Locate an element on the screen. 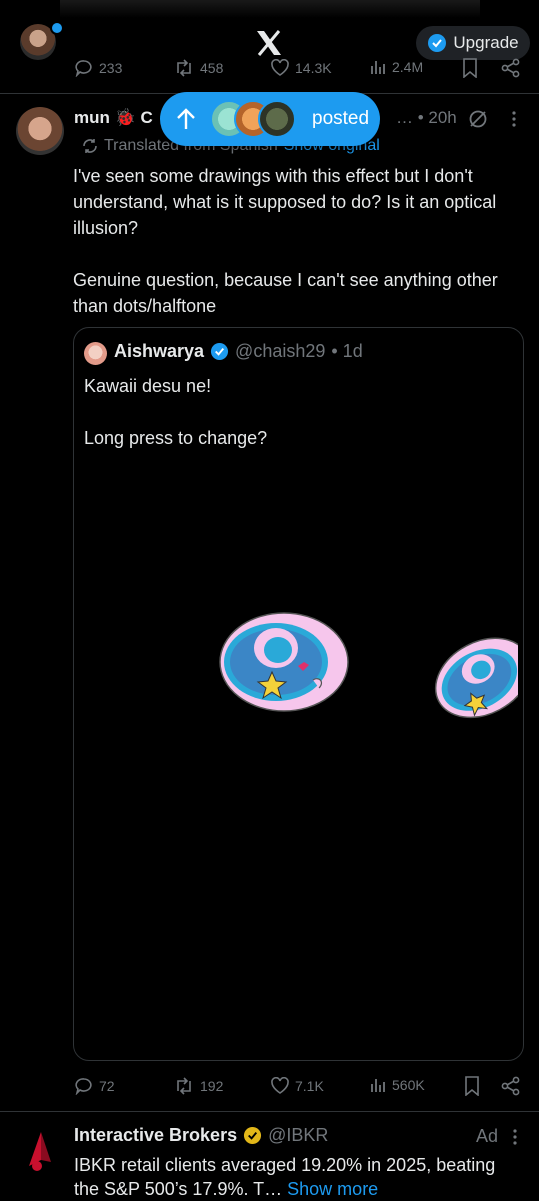 The width and height of the screenshot is (539, 1201). ad-label: Ad is located at coordinates (487, 1136).